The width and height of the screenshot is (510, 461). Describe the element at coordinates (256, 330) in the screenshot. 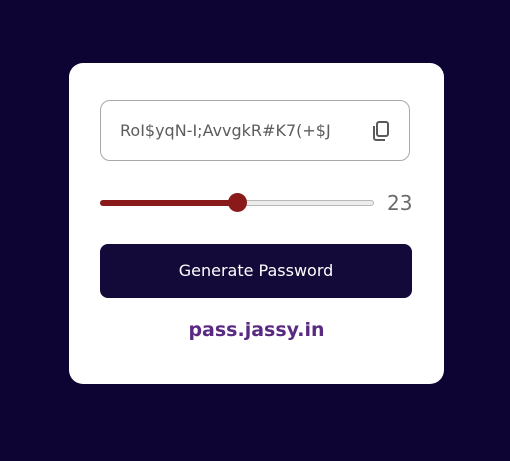

I see `site-link: pass.jassy.in` at that location.